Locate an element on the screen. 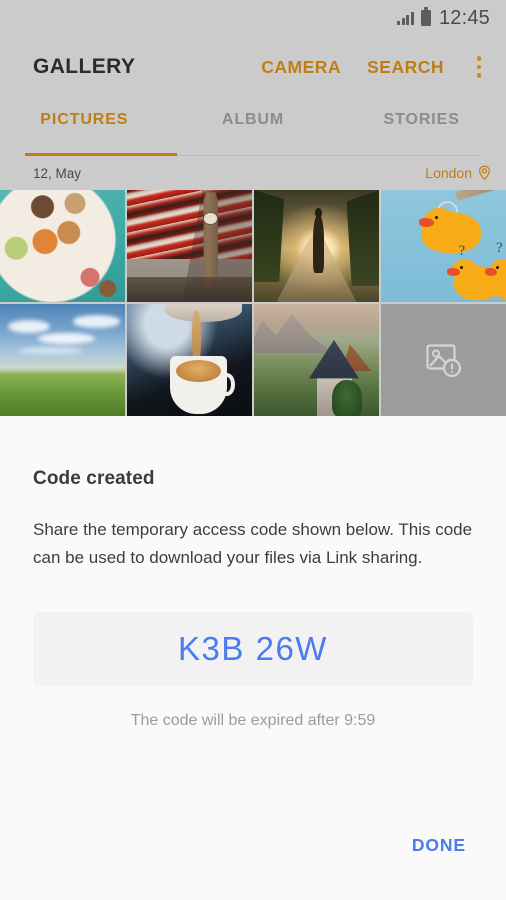  signal-bars-icon is located at coordinates (405, 18).